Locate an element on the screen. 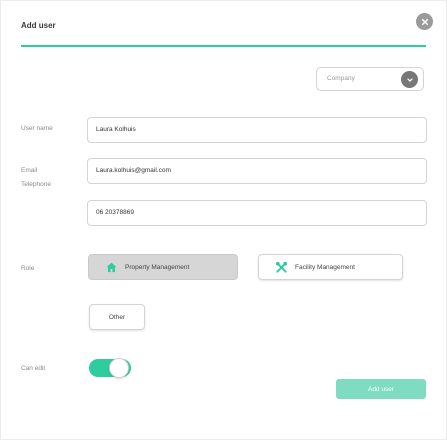  role-option-label: Other is located at coordinates (117, 317).